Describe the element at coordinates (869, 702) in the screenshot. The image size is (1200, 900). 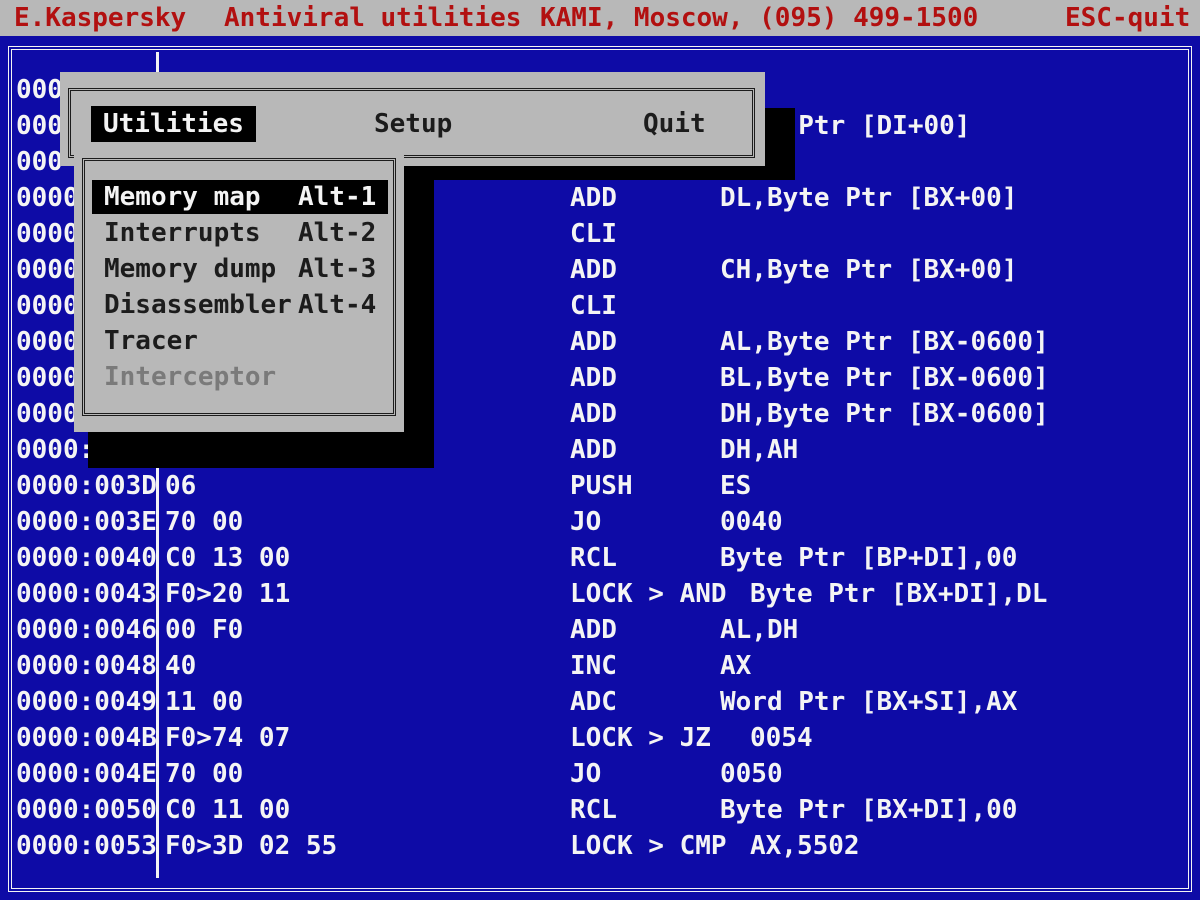
I see `row-operands: Word Ptr [BX+SI],AX` at that location.